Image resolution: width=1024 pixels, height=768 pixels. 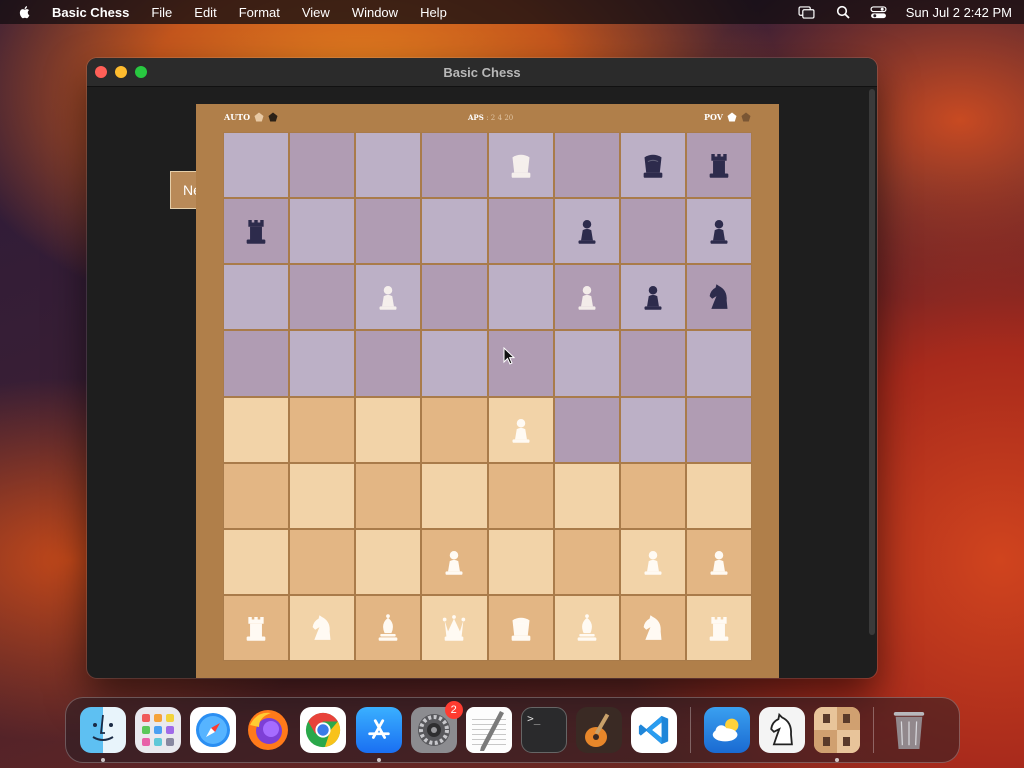 I want to click on square-h1, so click(x=718, y=627).